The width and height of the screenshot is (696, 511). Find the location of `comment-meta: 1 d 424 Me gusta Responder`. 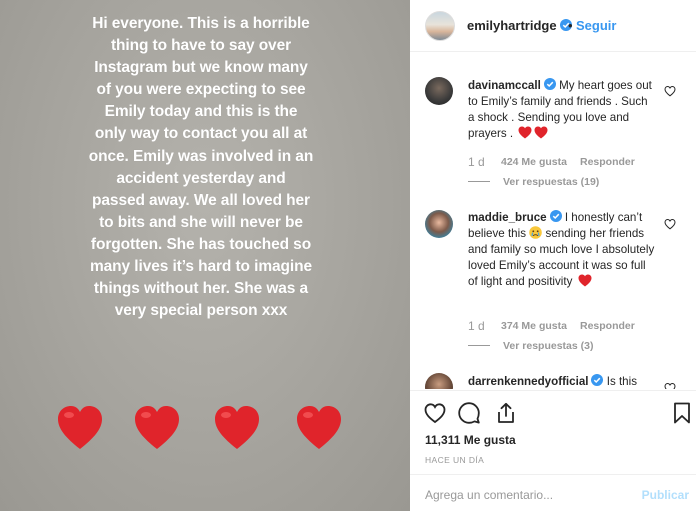

comment-meta: 1 d 424 Me gusta Responder is located at coordinates (568, 162).